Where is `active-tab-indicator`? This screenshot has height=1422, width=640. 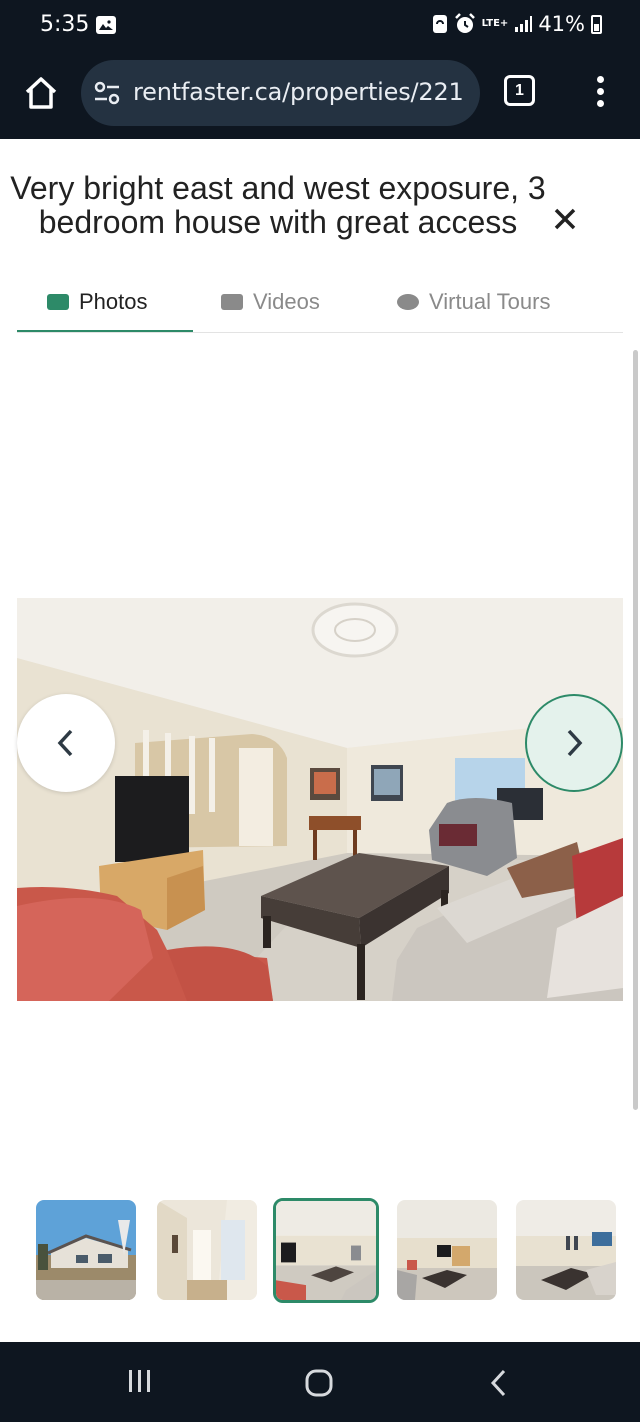
active-tab-indicator is located at coordinates (105, 331).